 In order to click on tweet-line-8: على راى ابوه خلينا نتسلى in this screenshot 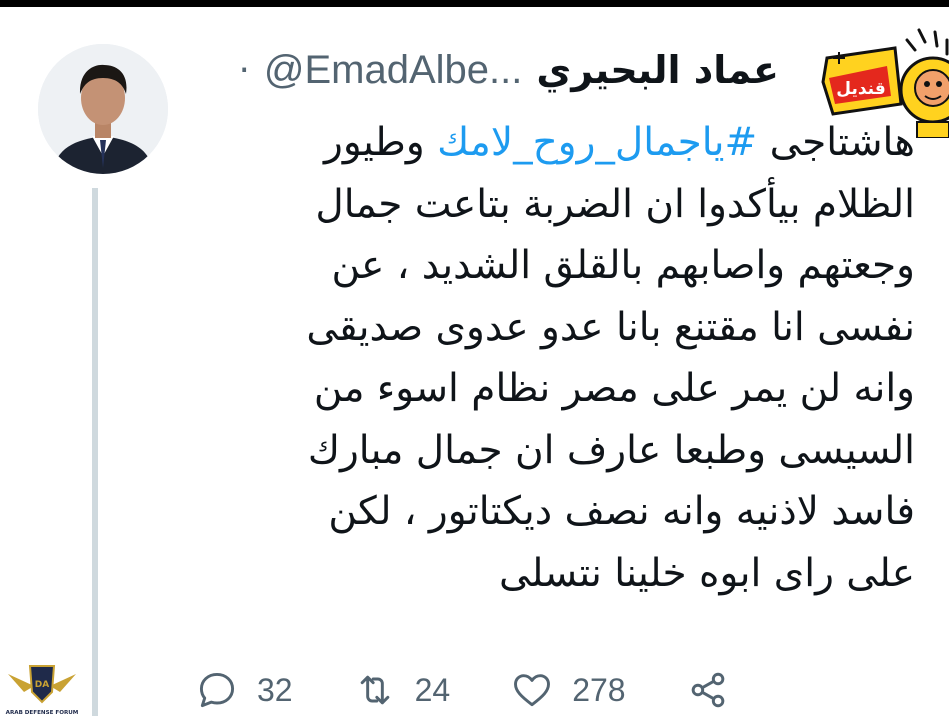, I will do `click(706, 573)`.